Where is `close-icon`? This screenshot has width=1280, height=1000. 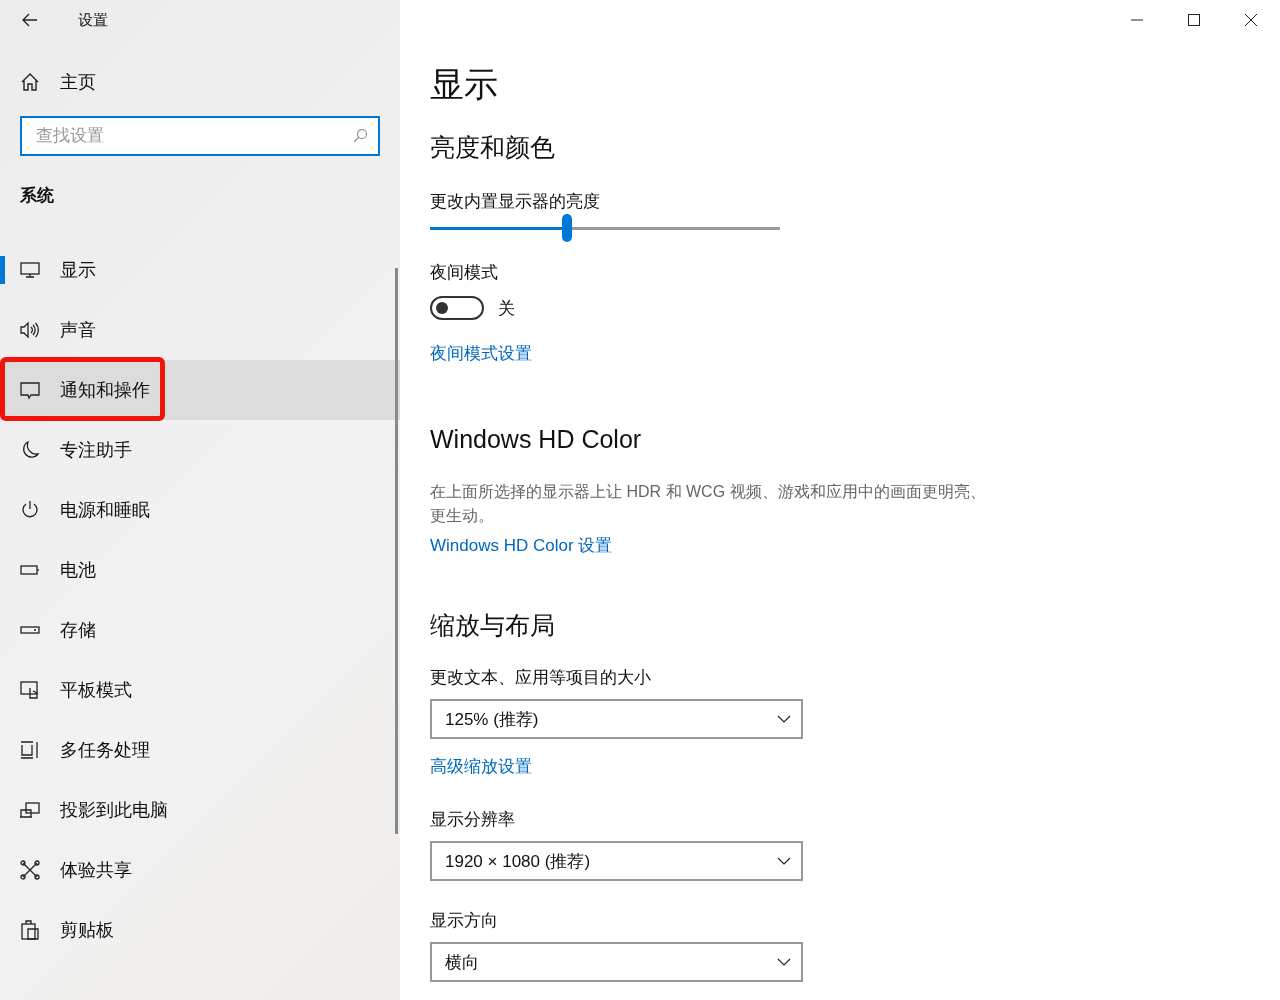
close-icon is located at coordinates (1251, 20).